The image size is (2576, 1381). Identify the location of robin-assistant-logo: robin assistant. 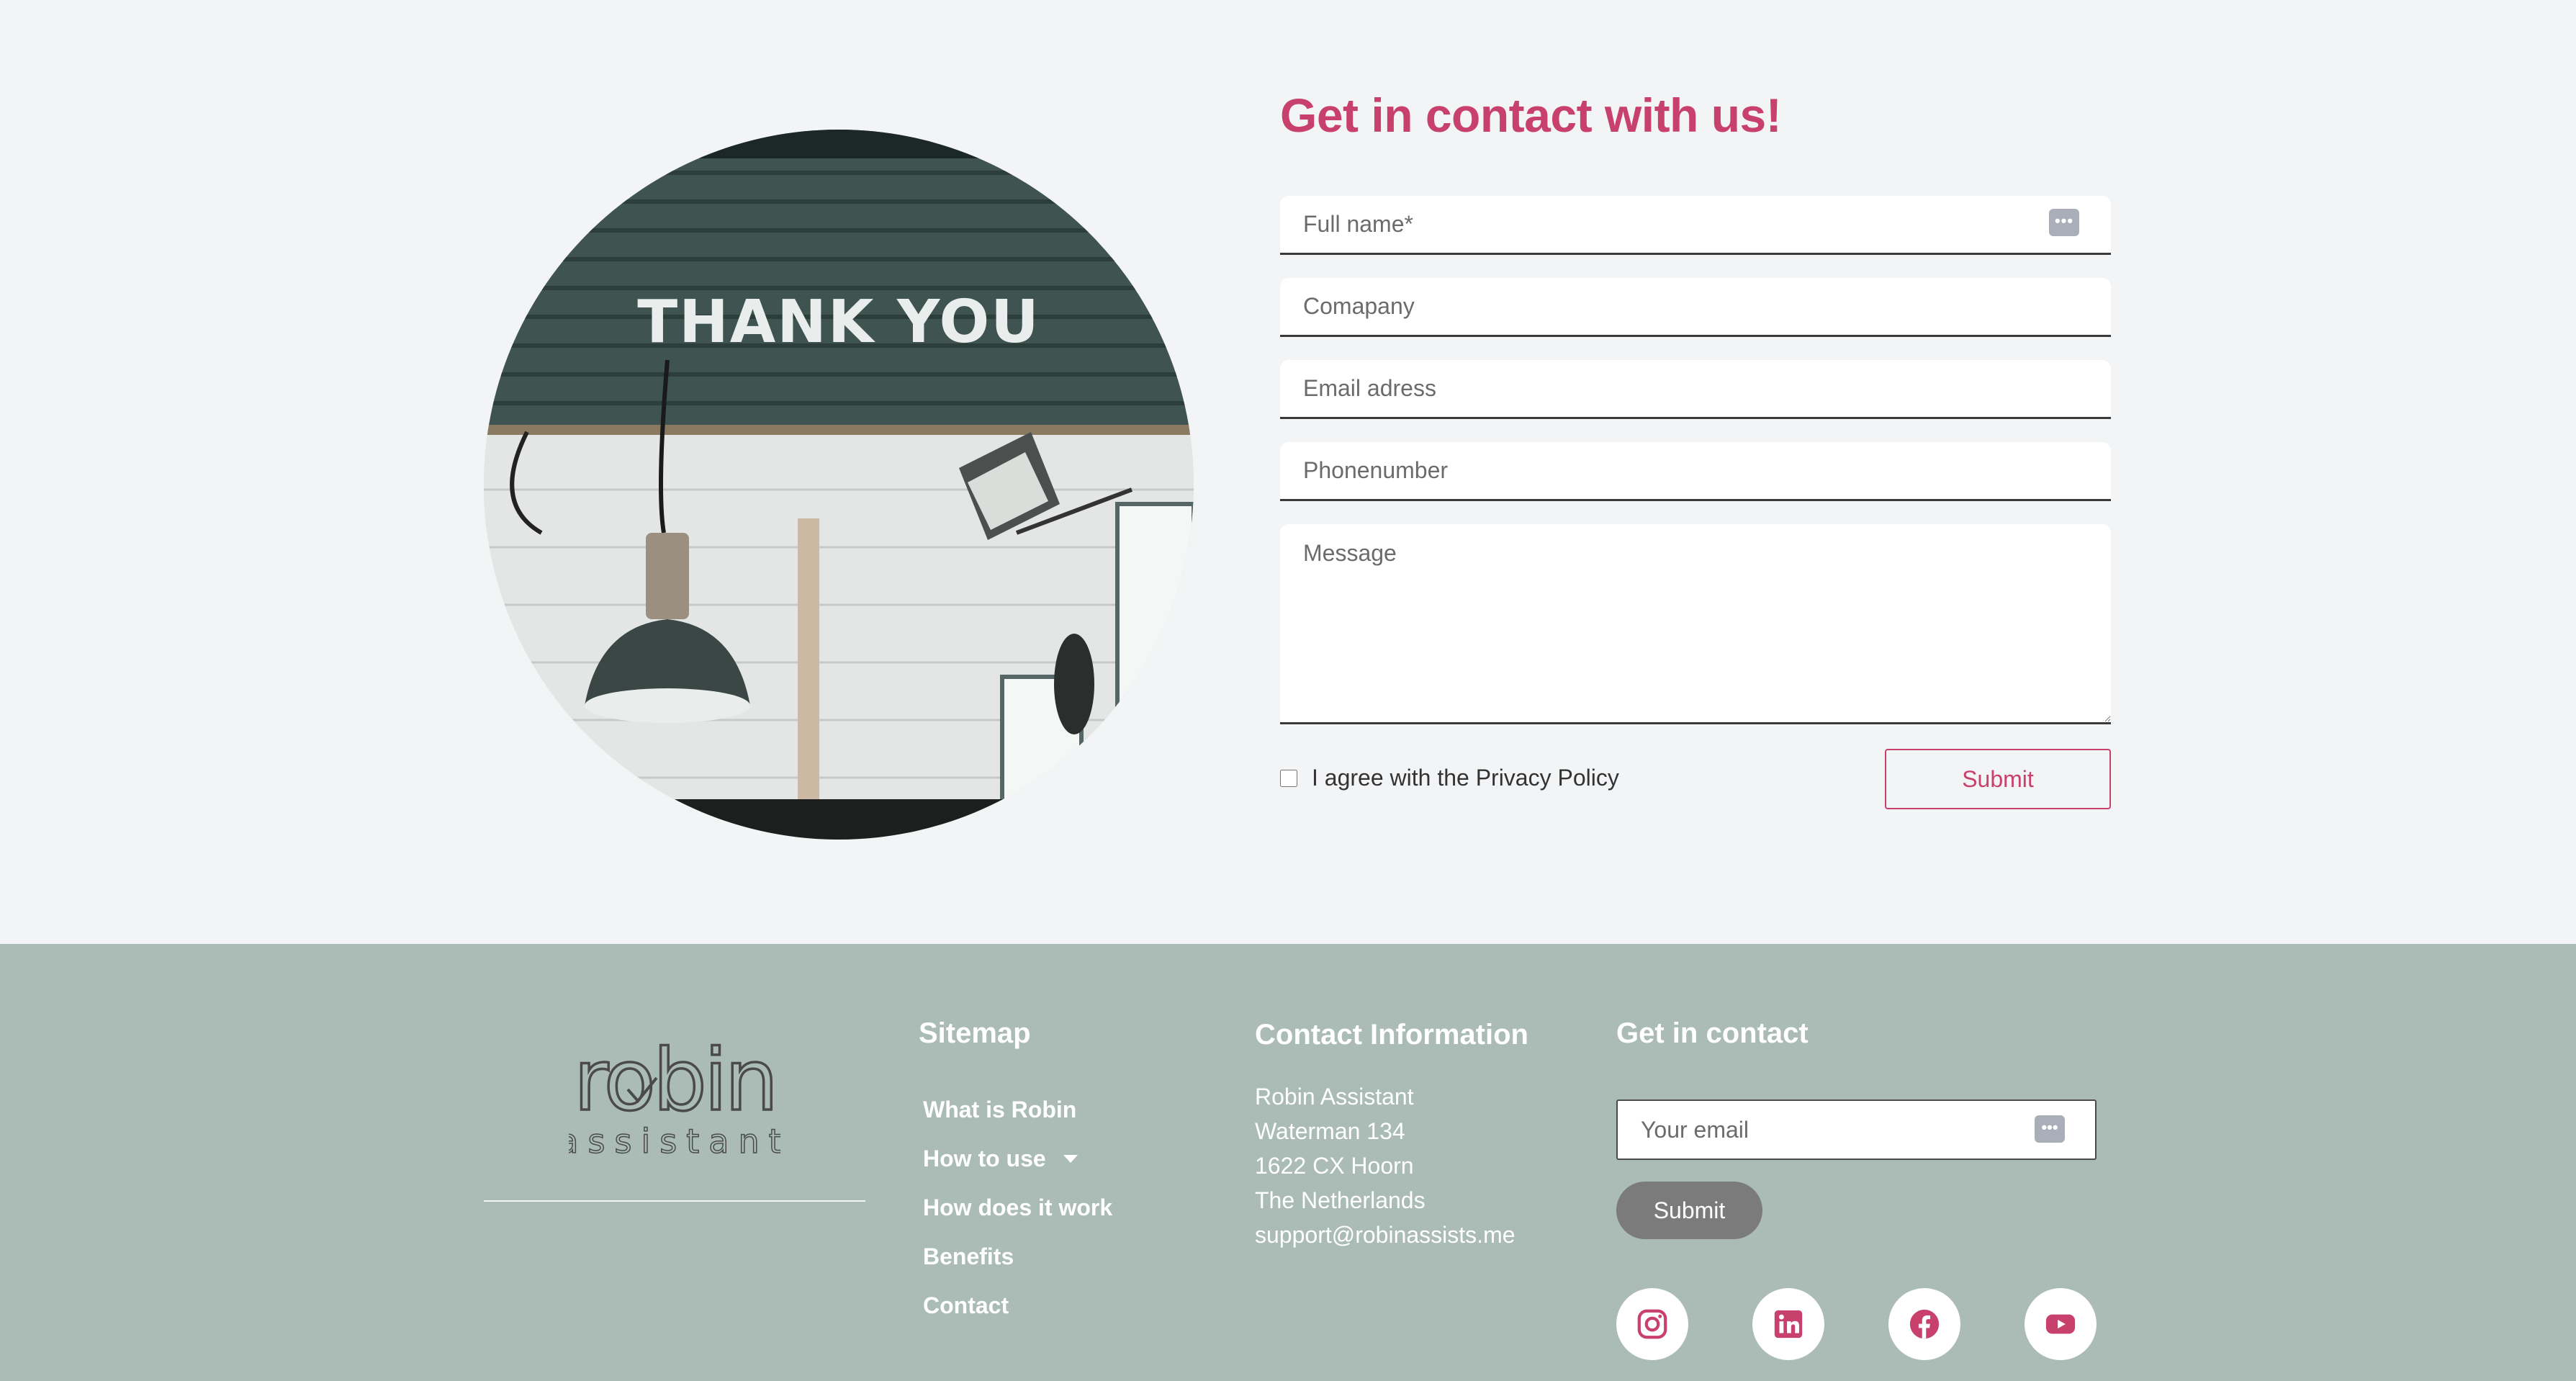
(670, 1095).